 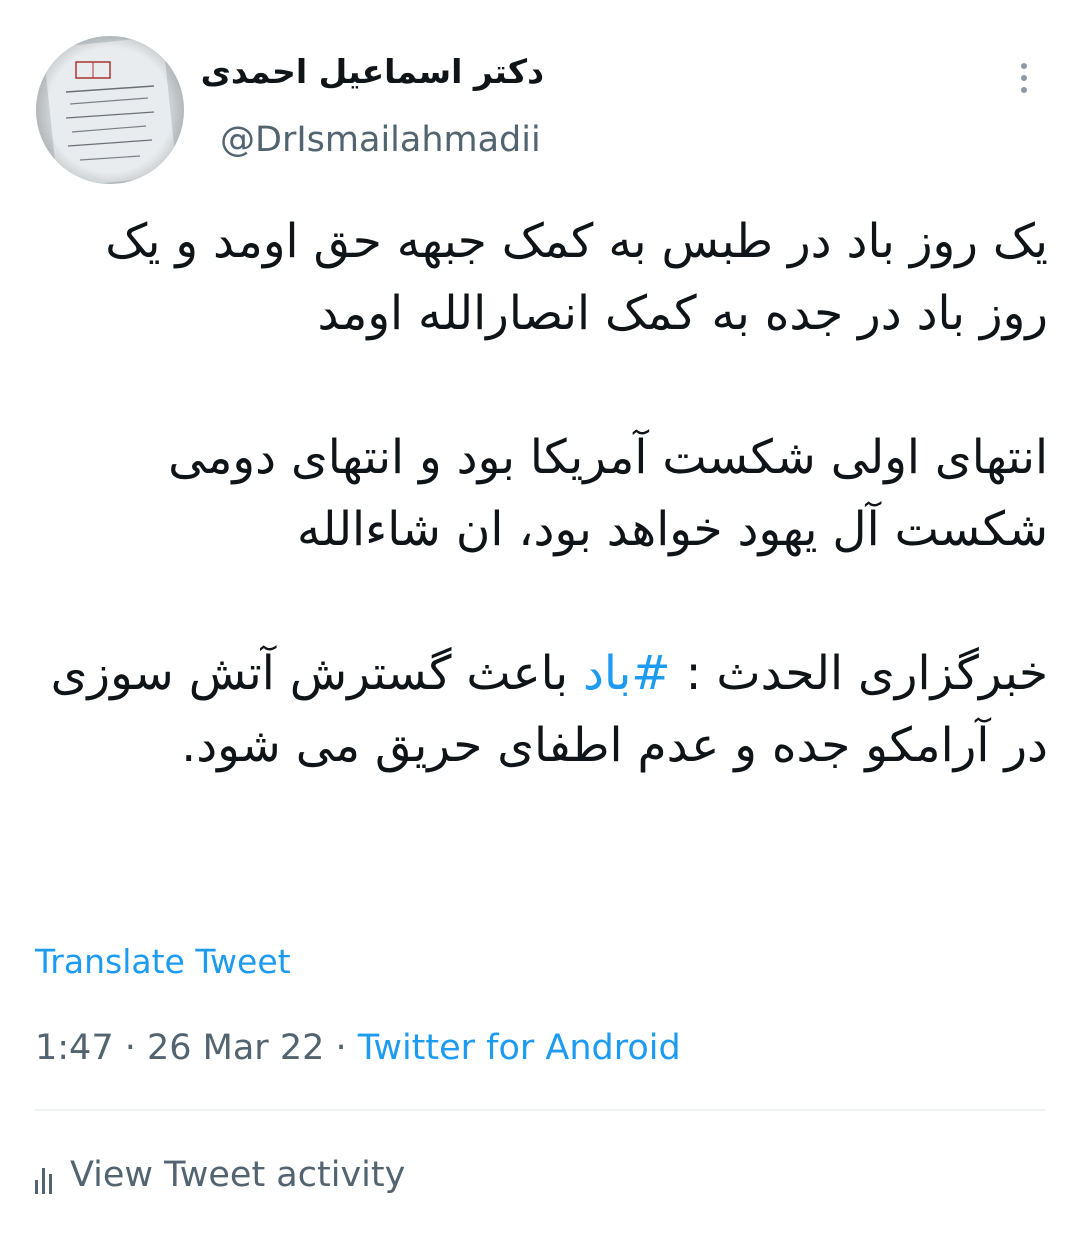 What do you see at coordinates (372, 71) in the screenshot?
I see `author-display-name: دکتر اسماعیل احمدی` at bounding box center [372, 71].